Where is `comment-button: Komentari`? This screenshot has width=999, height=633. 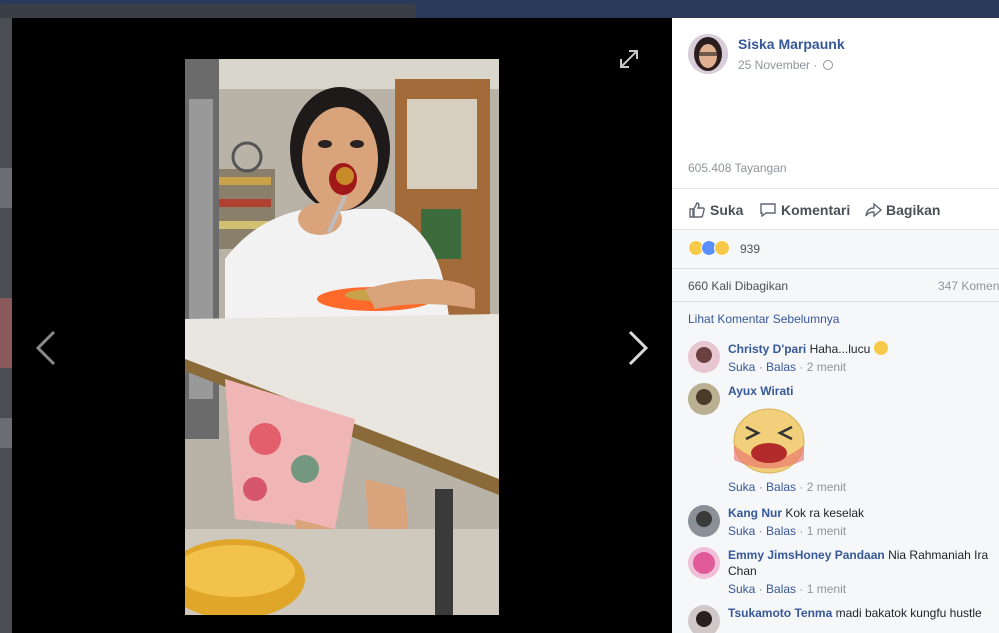 comment-button: Komentari is located at coordinates (804, 210).